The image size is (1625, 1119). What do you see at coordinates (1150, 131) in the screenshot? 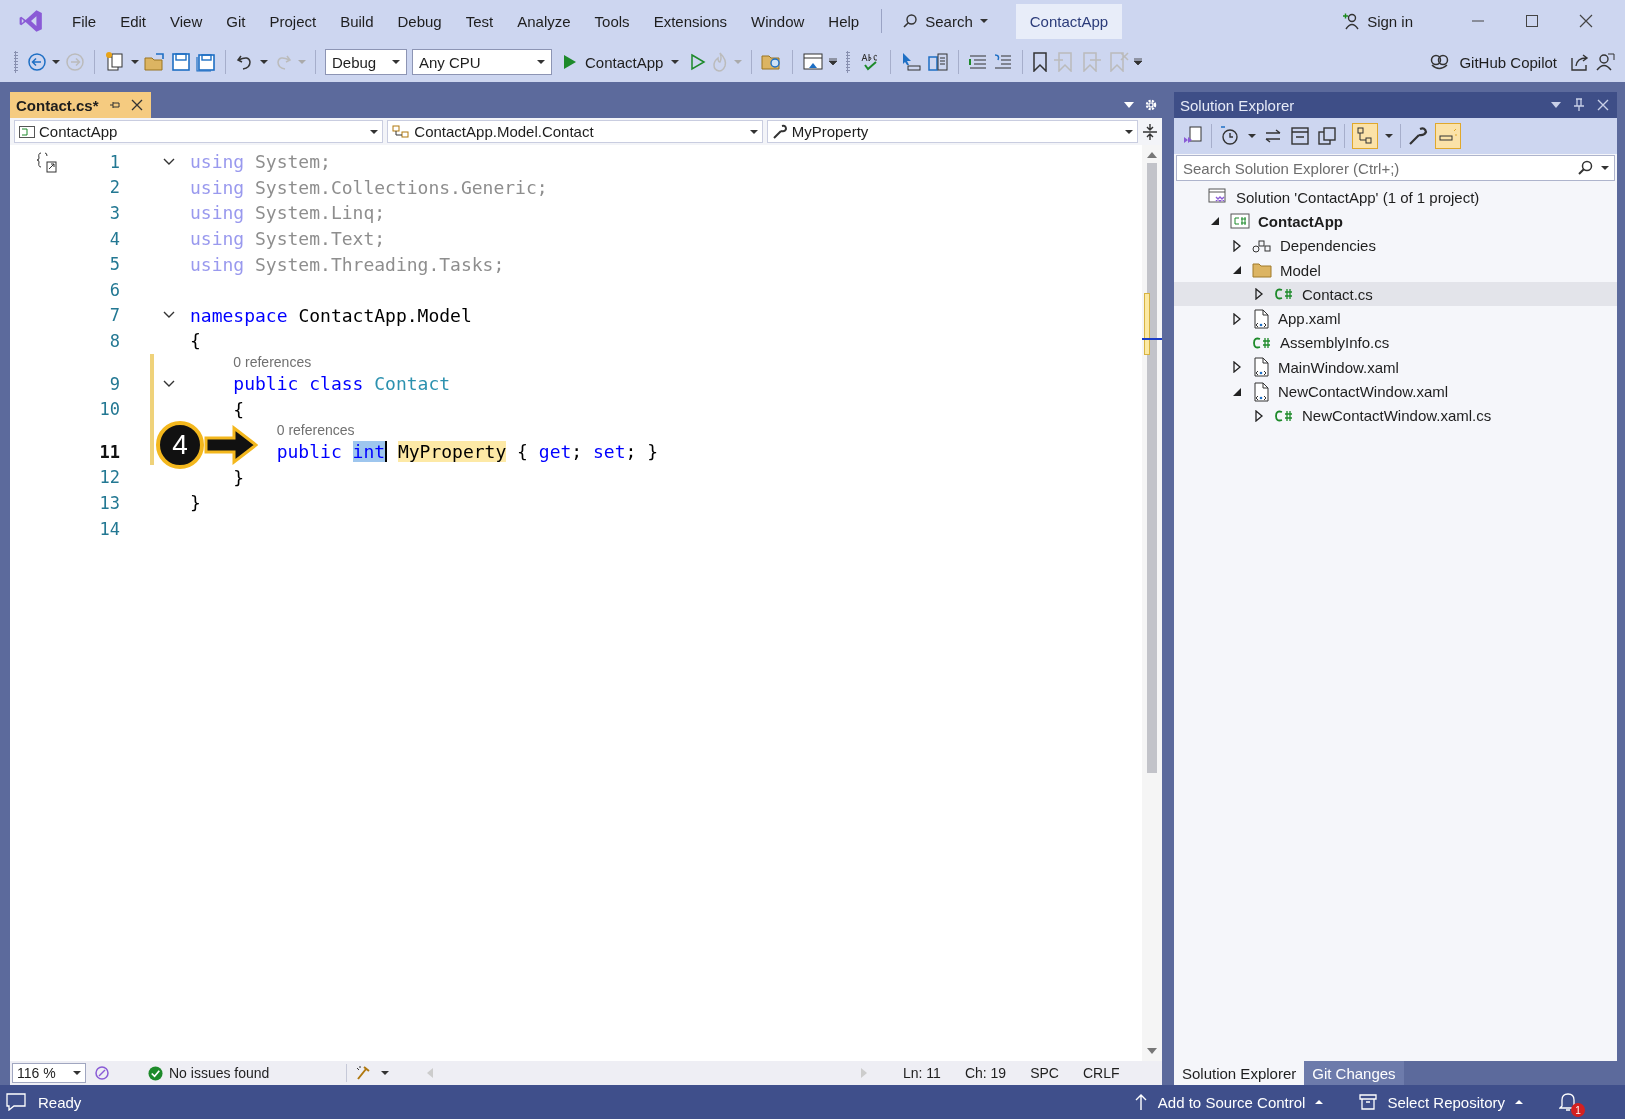
I see `split-icon` at bounding box center [1150, 131].